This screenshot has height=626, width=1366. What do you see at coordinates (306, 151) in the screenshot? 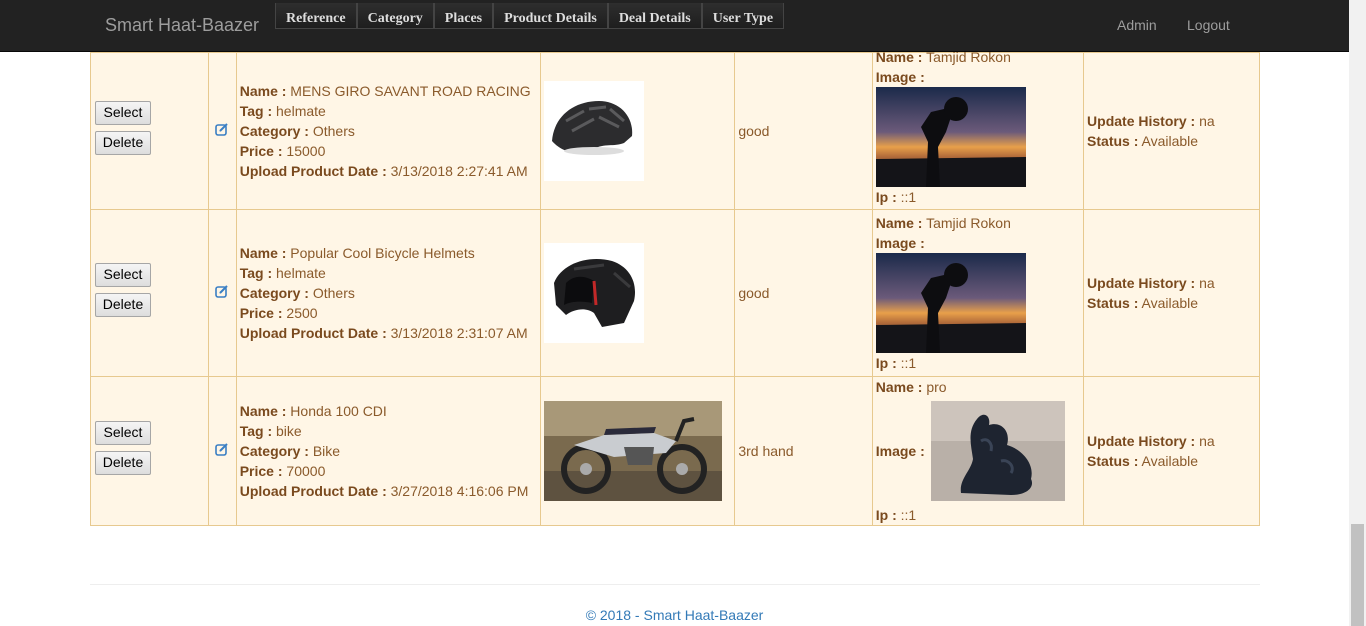
I see `product-price: 15000` at bounding box center [306, 151].